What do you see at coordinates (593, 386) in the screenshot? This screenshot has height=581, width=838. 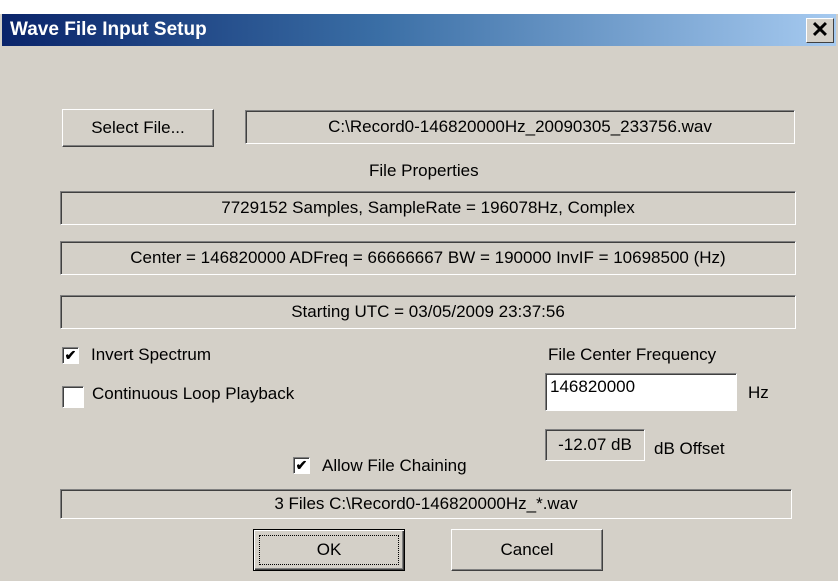 I see `center-freq-value: 146820000` at bounding box center [593, 386].